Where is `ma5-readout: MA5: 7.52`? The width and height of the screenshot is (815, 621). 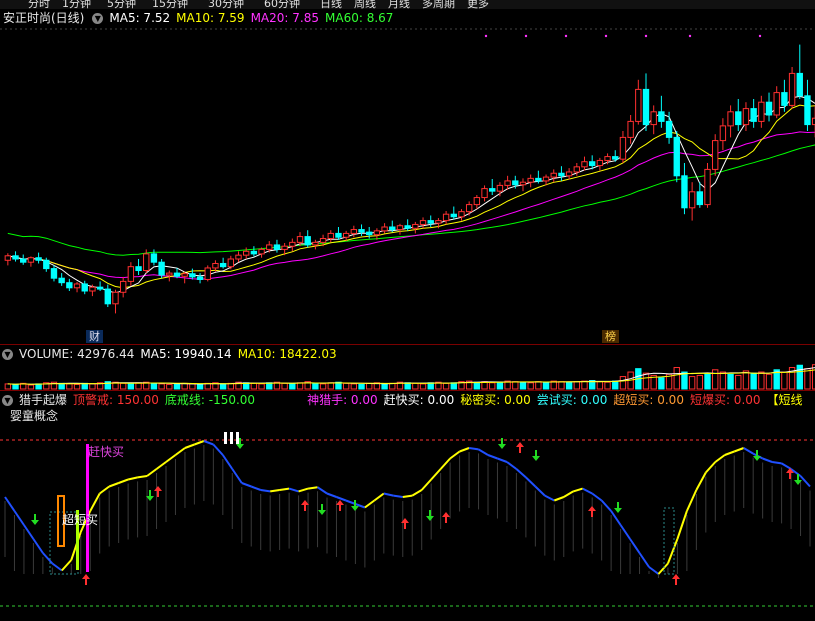
ma5-readout: MA5: 7.52 is located at coordinates (140, 18).